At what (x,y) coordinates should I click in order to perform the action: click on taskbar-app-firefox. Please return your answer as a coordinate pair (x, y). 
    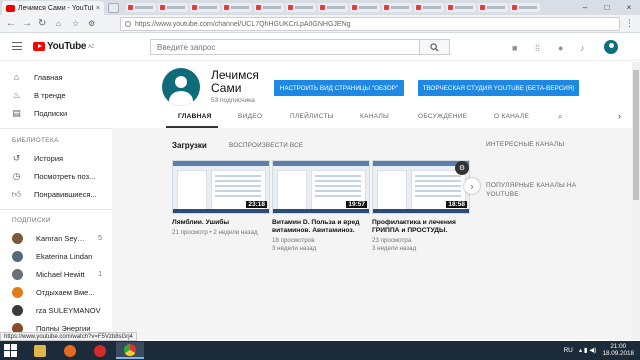
    Looking at the image, I should click on (70, 350).